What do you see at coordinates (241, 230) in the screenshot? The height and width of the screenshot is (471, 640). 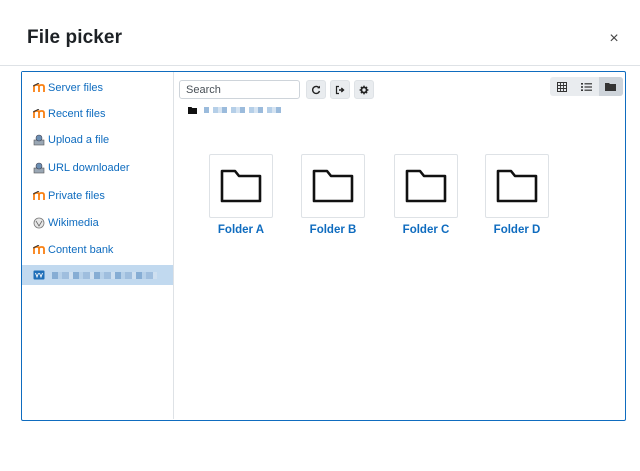 I see `folder-label: Folder A` at bounding box center [241, 230].